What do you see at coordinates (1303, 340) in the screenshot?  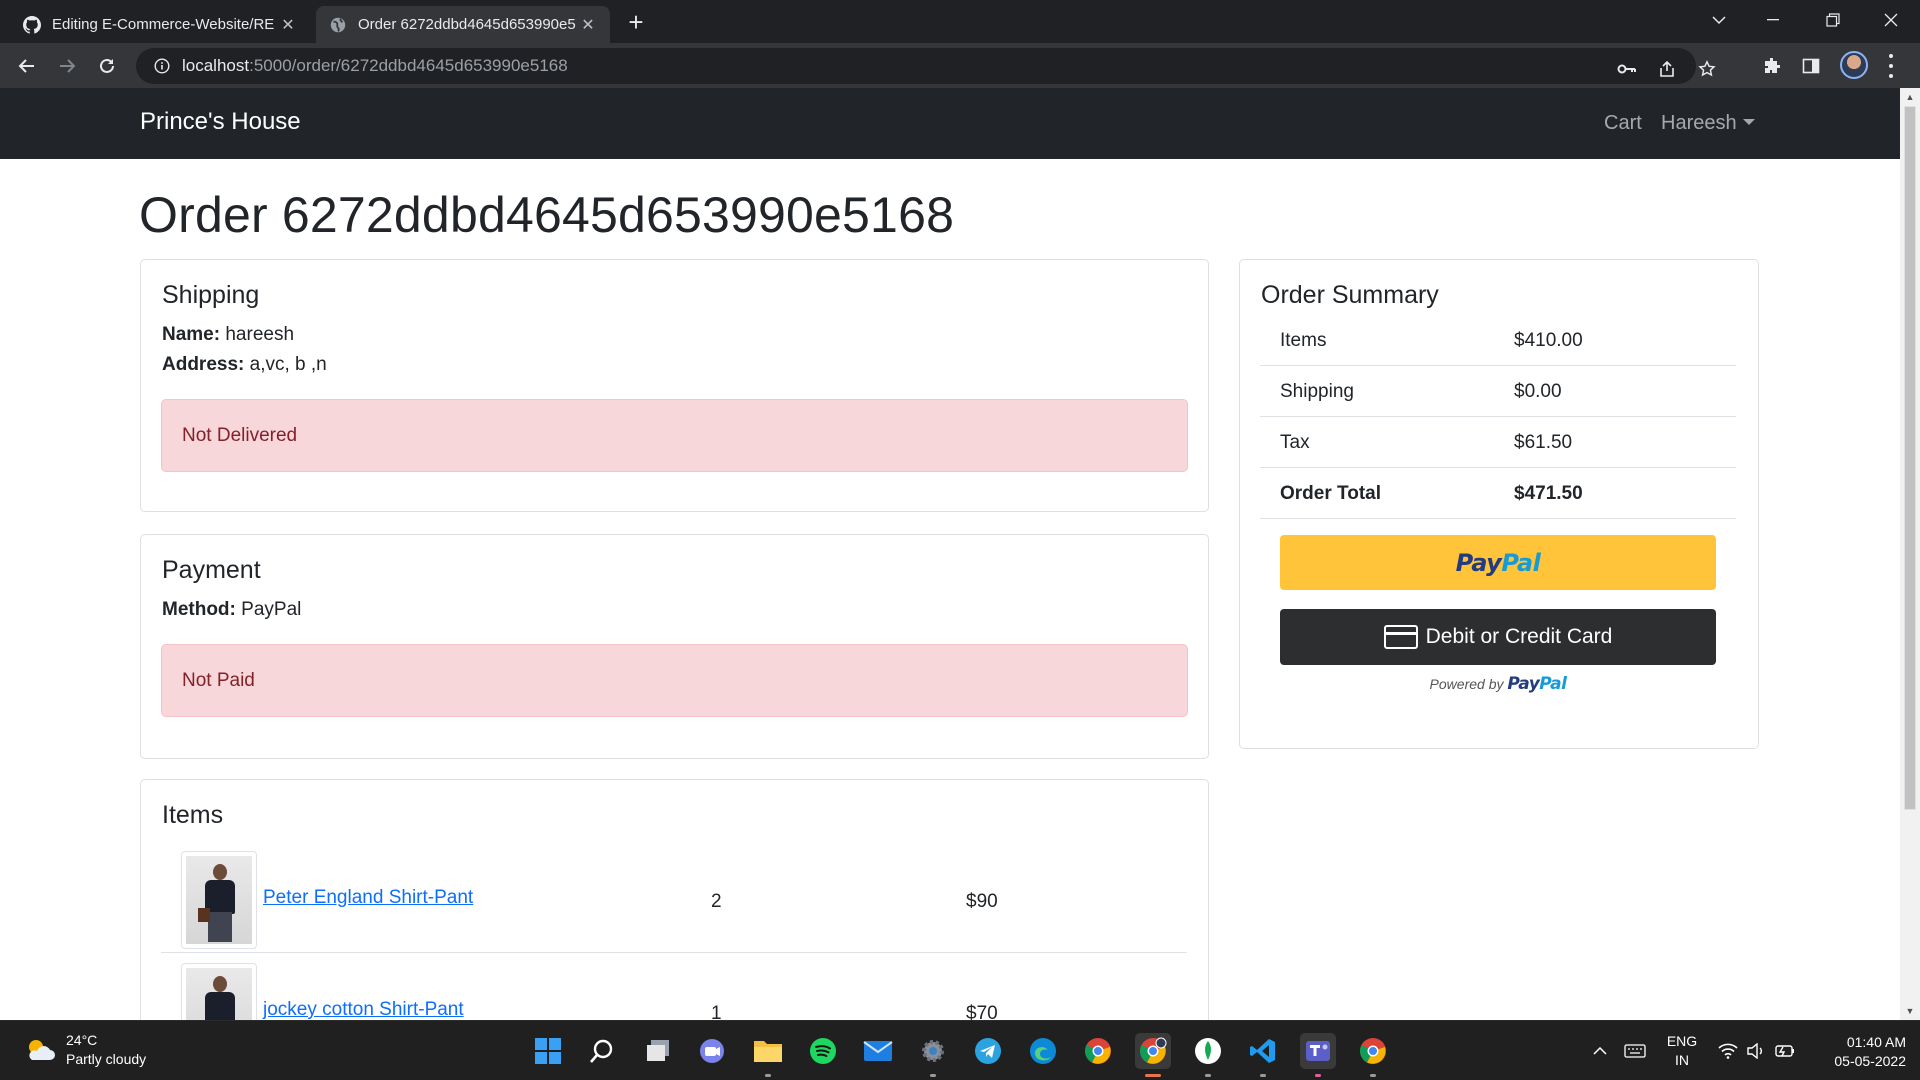 I see `summary-label: Items` at bounding box center [1303, 340].